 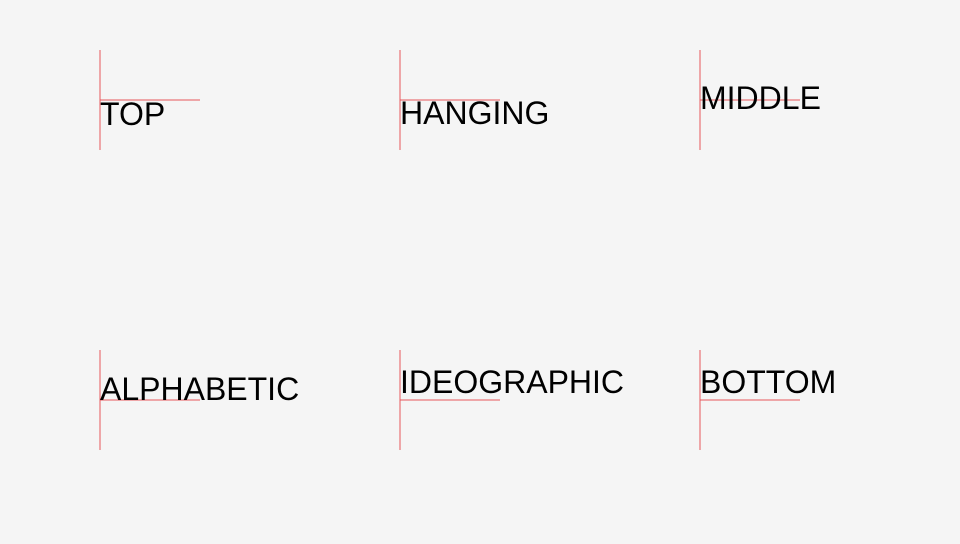 I want to click on sample-alphabetic: ALPHABETIC, so click(x=199, y=400).